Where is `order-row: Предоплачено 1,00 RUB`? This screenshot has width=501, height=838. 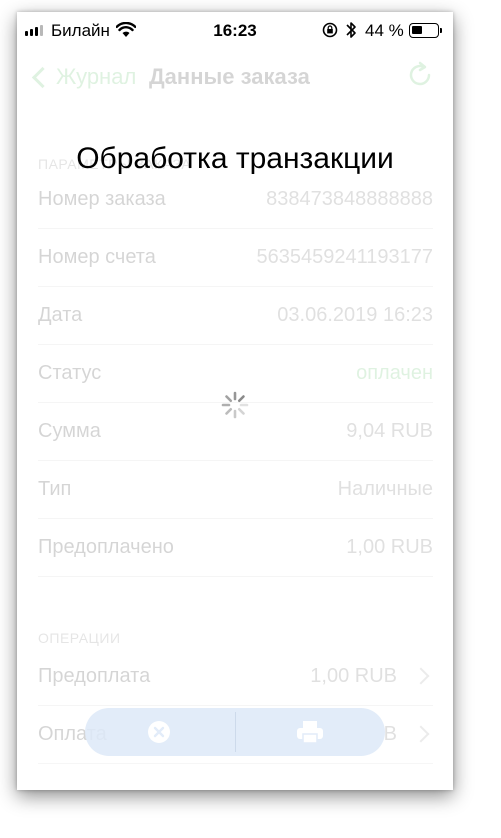
order-row: Предоплачено 1,00 RUB is located at coordinates (235, 548).